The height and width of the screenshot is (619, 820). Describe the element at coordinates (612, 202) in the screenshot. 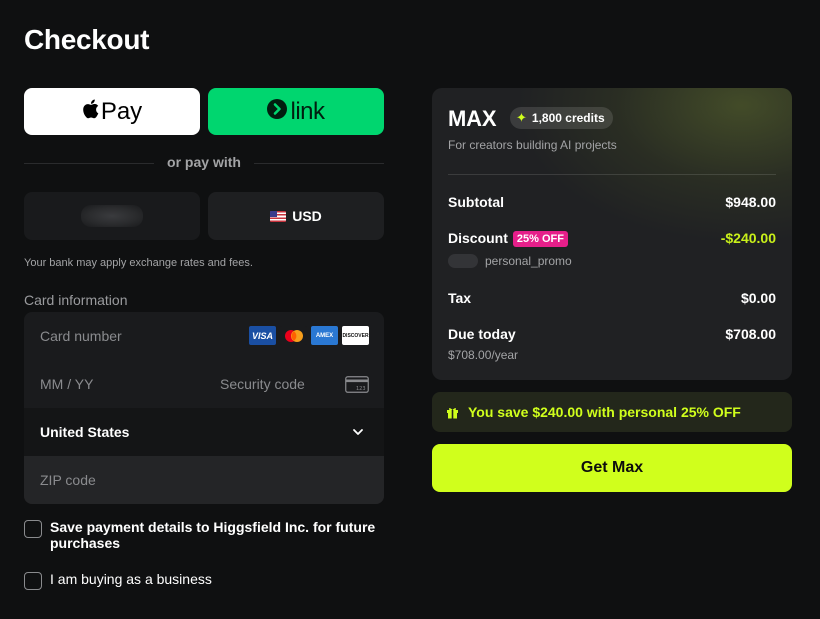

I see `subtotal-row: Subtotal $948.00` at that location.